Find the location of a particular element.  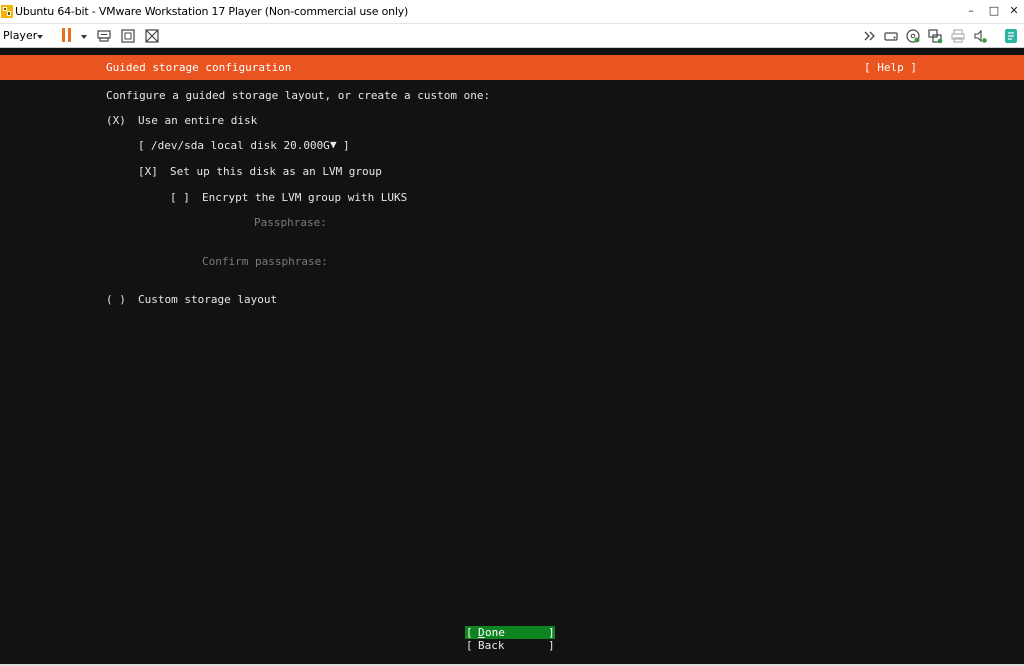

lvm-checkbox: [X] is located at coordinates (148, 171).